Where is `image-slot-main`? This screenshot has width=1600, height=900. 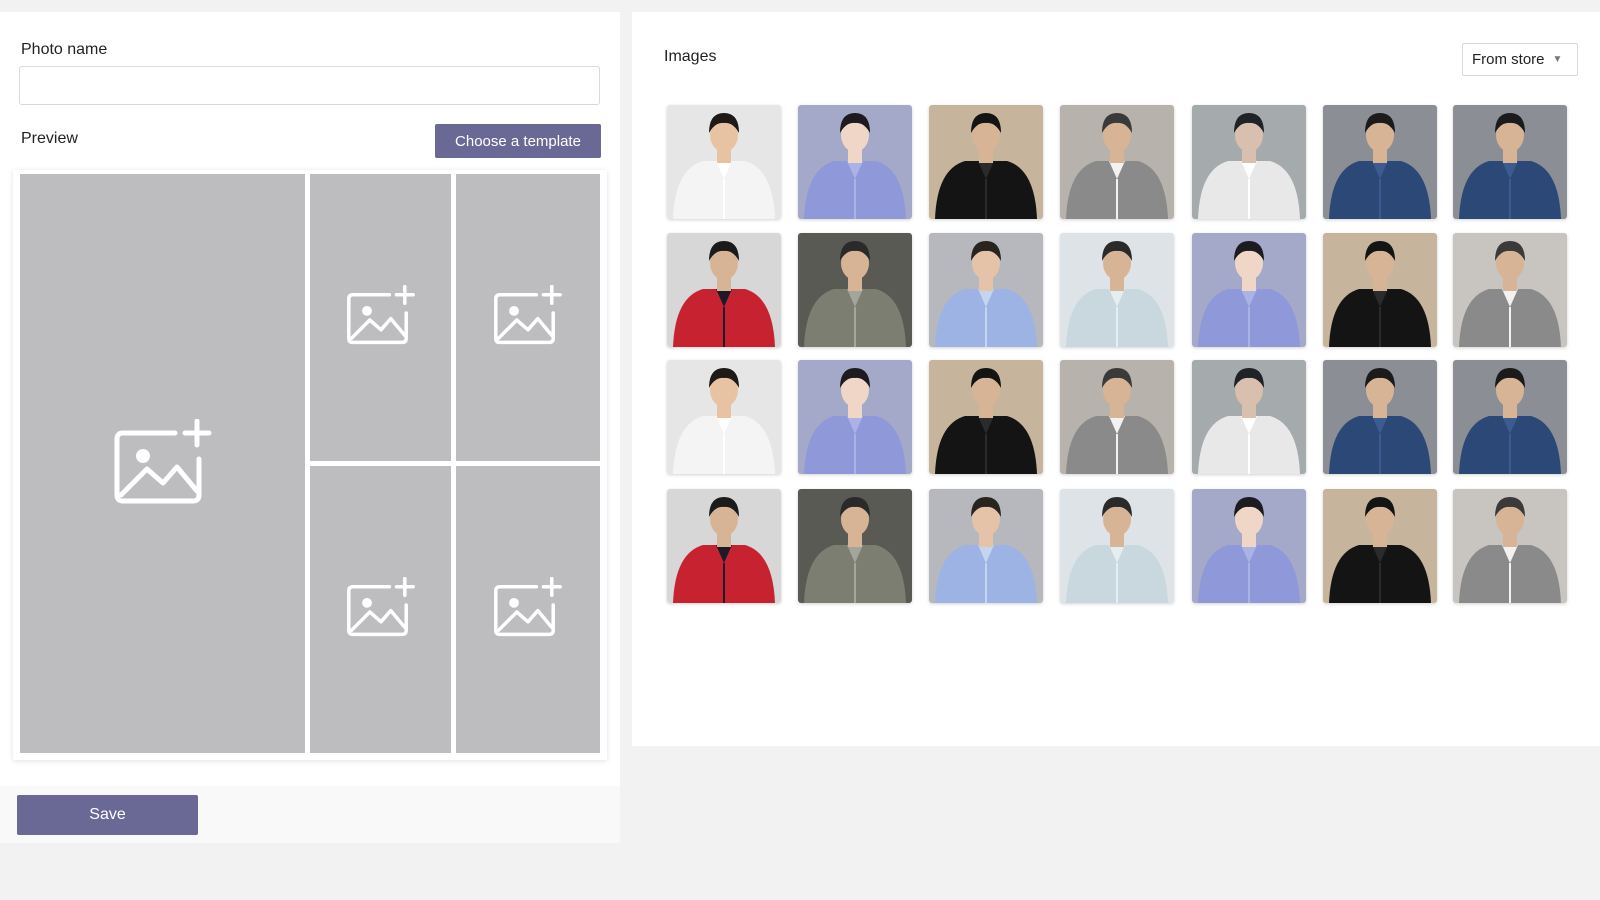
image-slot-main is located at coordinates (162, 463).